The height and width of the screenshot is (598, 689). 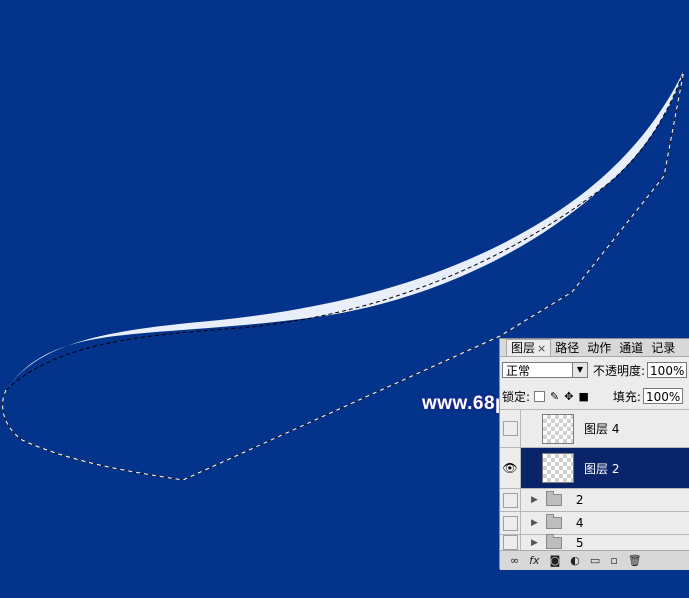 I want to click on group-name: 5, so click(x=579, y=542).